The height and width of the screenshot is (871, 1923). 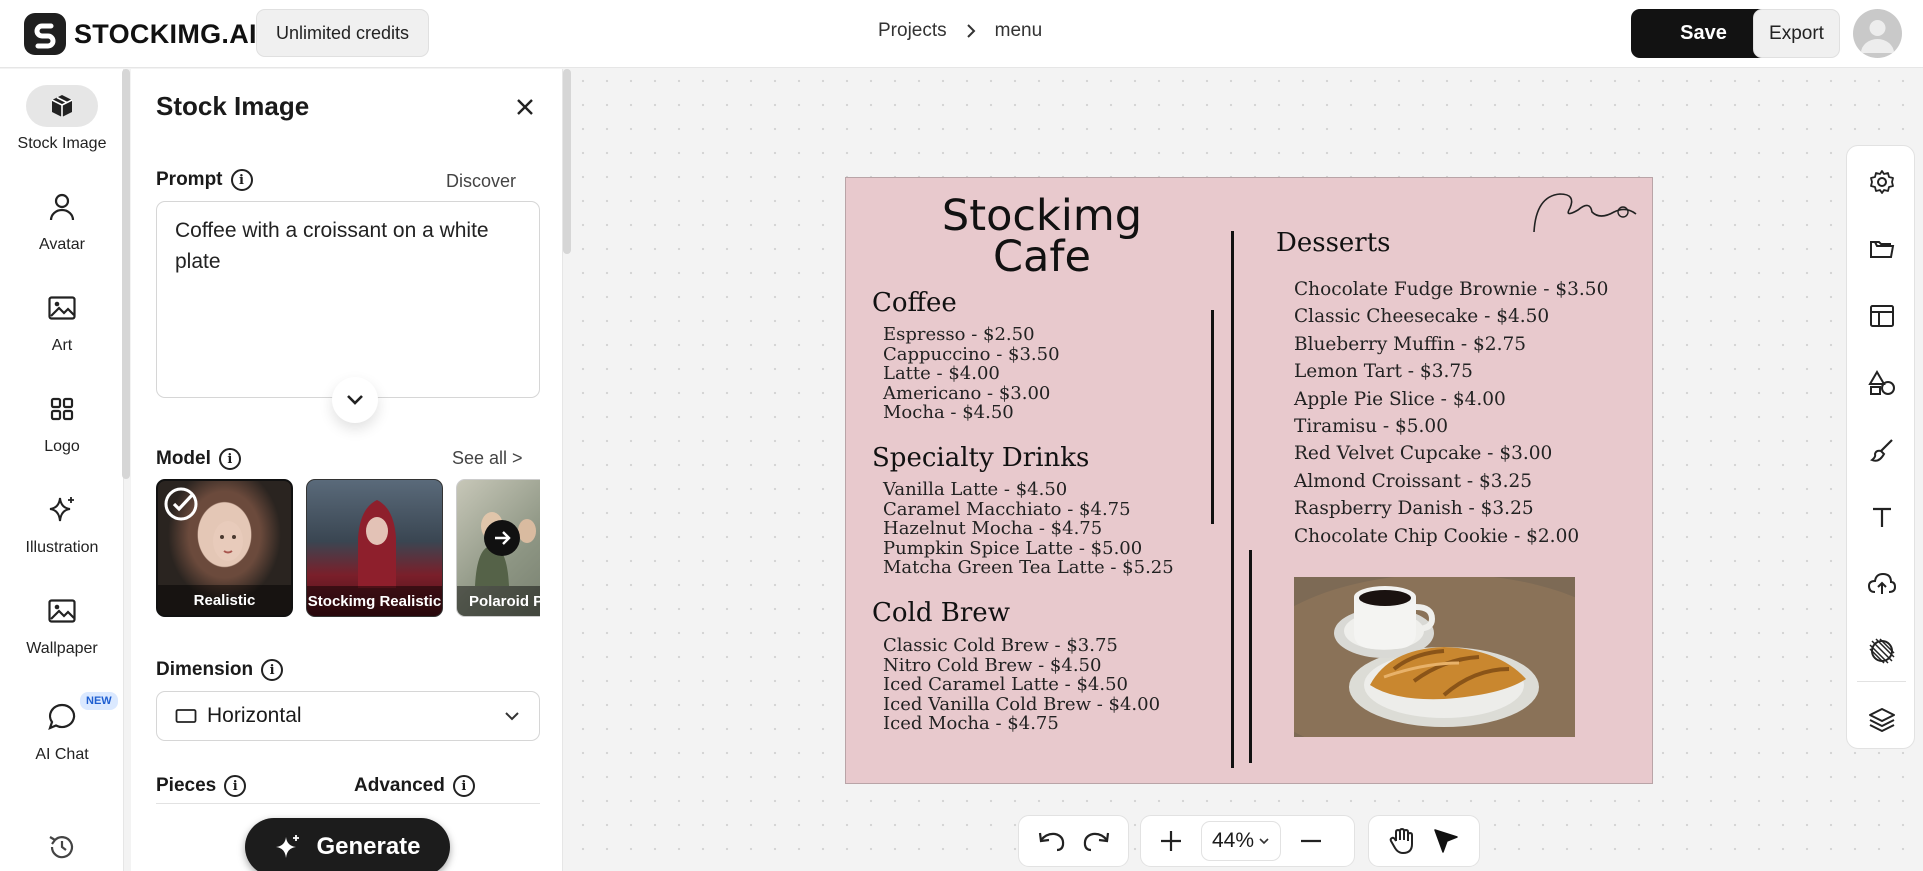 I want to click on menu-item: Raspberry Danish - $3.25, so click(x=1414, y=509).